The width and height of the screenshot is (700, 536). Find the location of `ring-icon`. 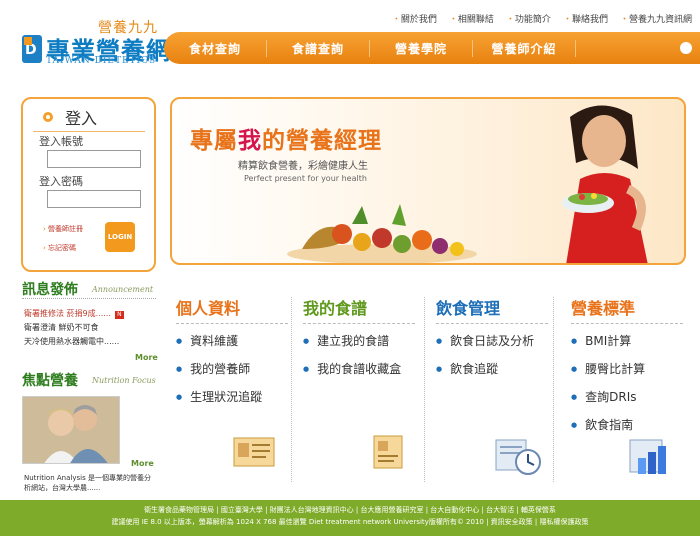

ring-icon is located at coordinates (48, 117).